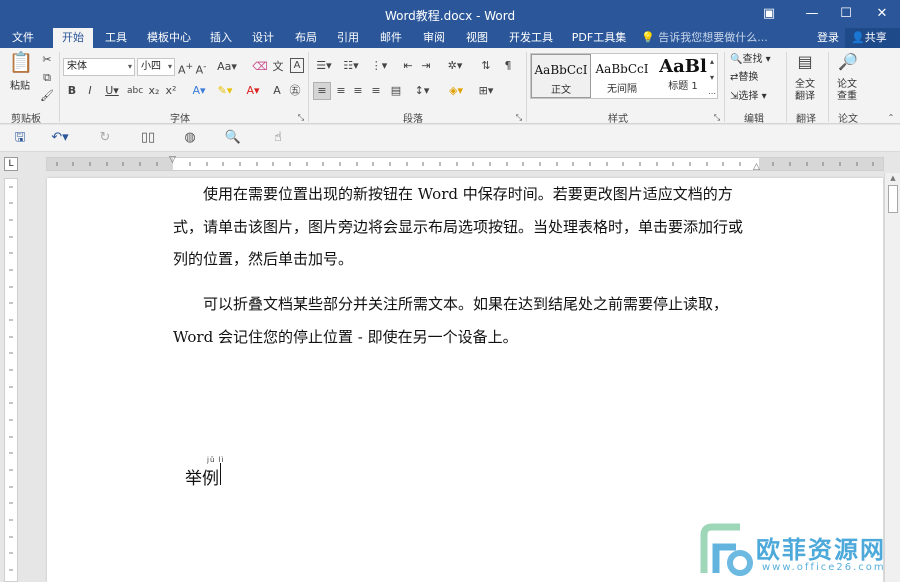 This screenshot has height=582, width=900. Describe the element at coordinates (712, 62) in the screenshot. I see `scroll-up-icon: ▴` at that location.